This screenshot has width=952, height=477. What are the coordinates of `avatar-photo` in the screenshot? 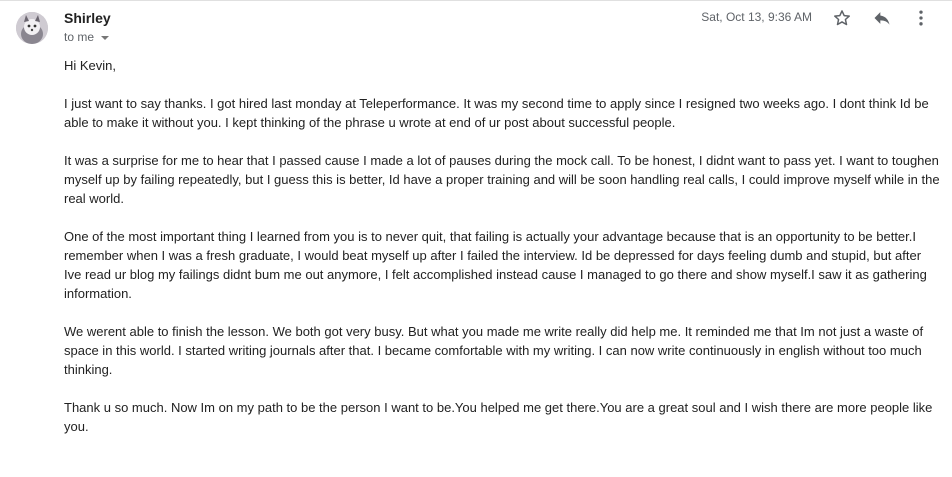 It's located at (32, 28).